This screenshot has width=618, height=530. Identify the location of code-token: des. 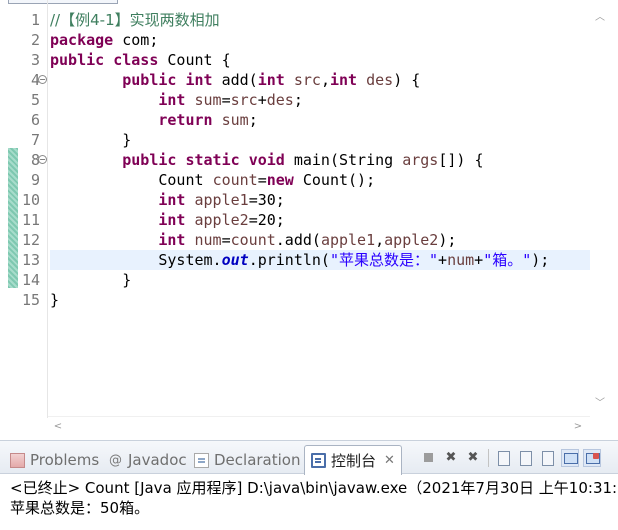
(380, 80).